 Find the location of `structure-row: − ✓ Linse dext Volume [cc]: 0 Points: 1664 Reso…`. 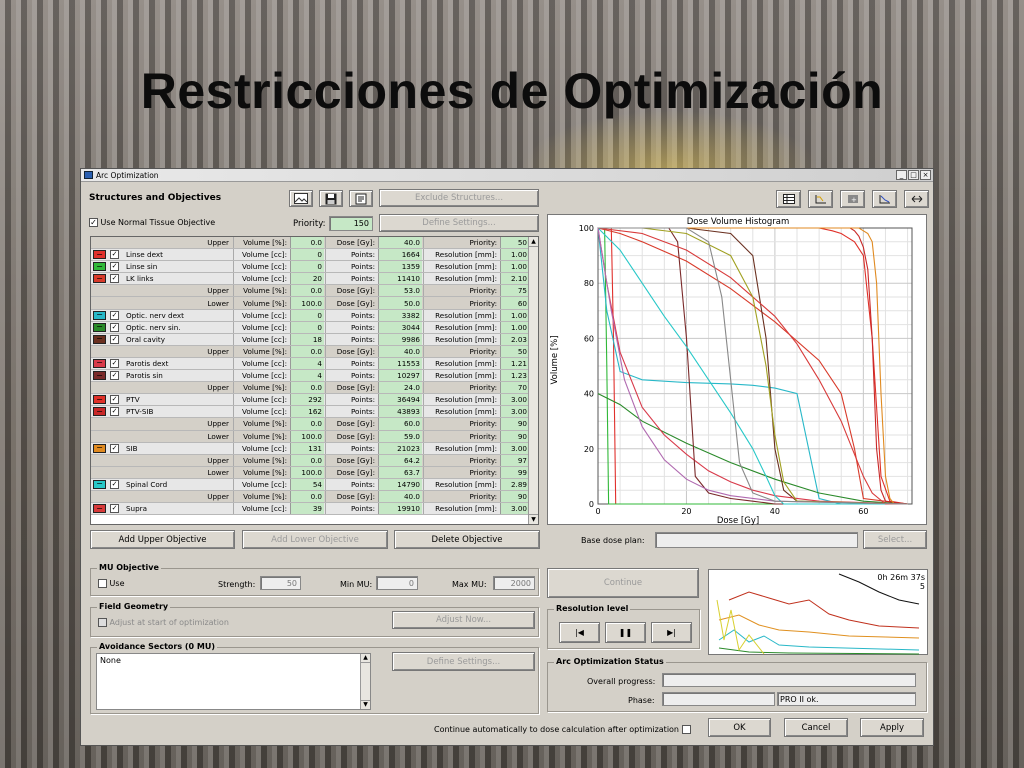

structure-row: − ✓ Linse dext Volume [cc]: 0 Points: 1664 Reso… is located at coordinates (314, 255).